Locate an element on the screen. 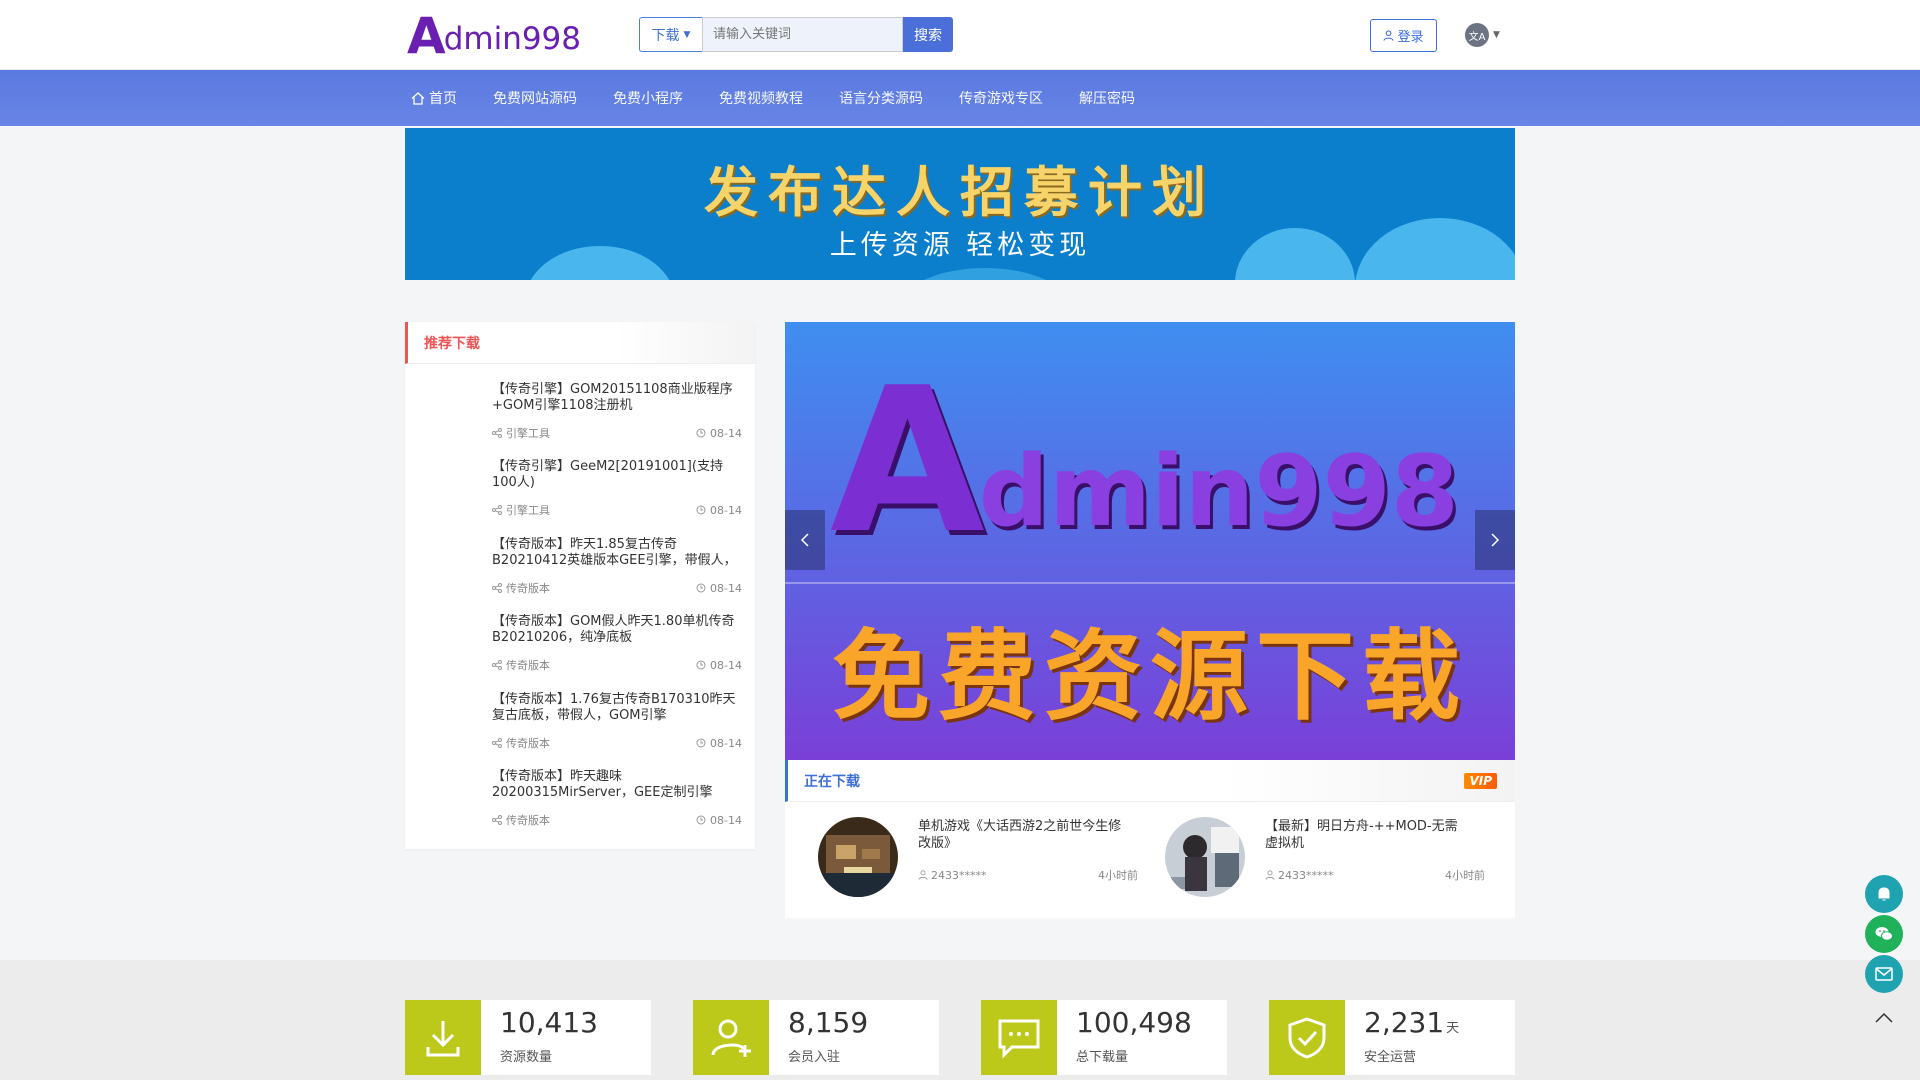 The width and height of the screenshot is (1920, 1080). chevron-right-icon is located at coordinates (1495, 540).